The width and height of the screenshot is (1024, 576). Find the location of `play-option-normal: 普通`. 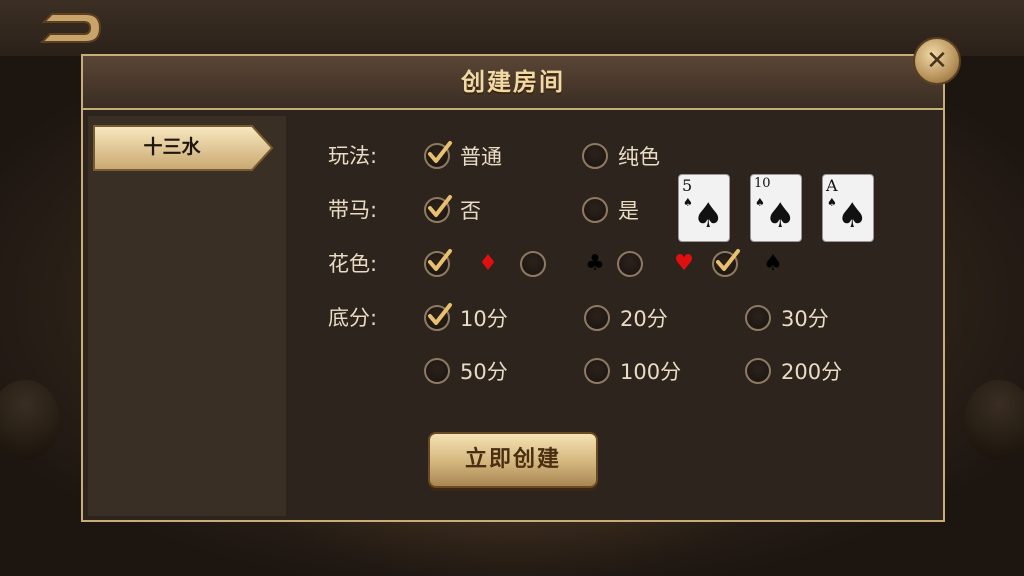

play-option-normal: 普通 is located at coordinates (463, 156).